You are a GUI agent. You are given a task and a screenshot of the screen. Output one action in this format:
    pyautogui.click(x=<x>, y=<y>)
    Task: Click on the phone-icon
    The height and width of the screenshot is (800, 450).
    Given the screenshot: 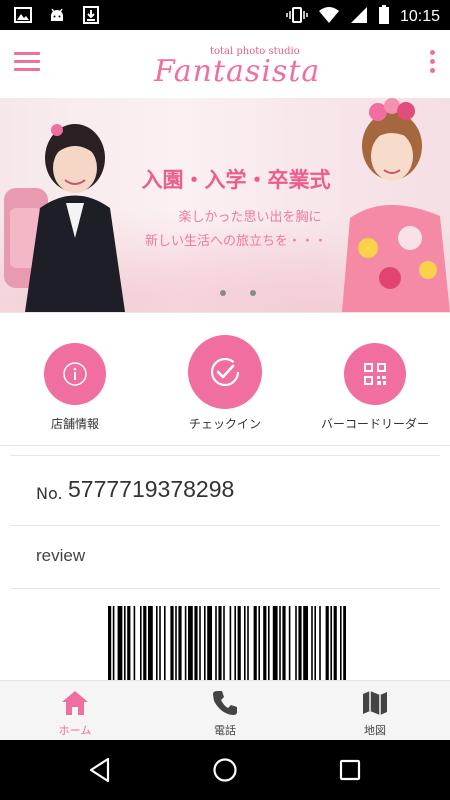 What is the action you would take?
    pyautogui.click(x=225, y=703)
    